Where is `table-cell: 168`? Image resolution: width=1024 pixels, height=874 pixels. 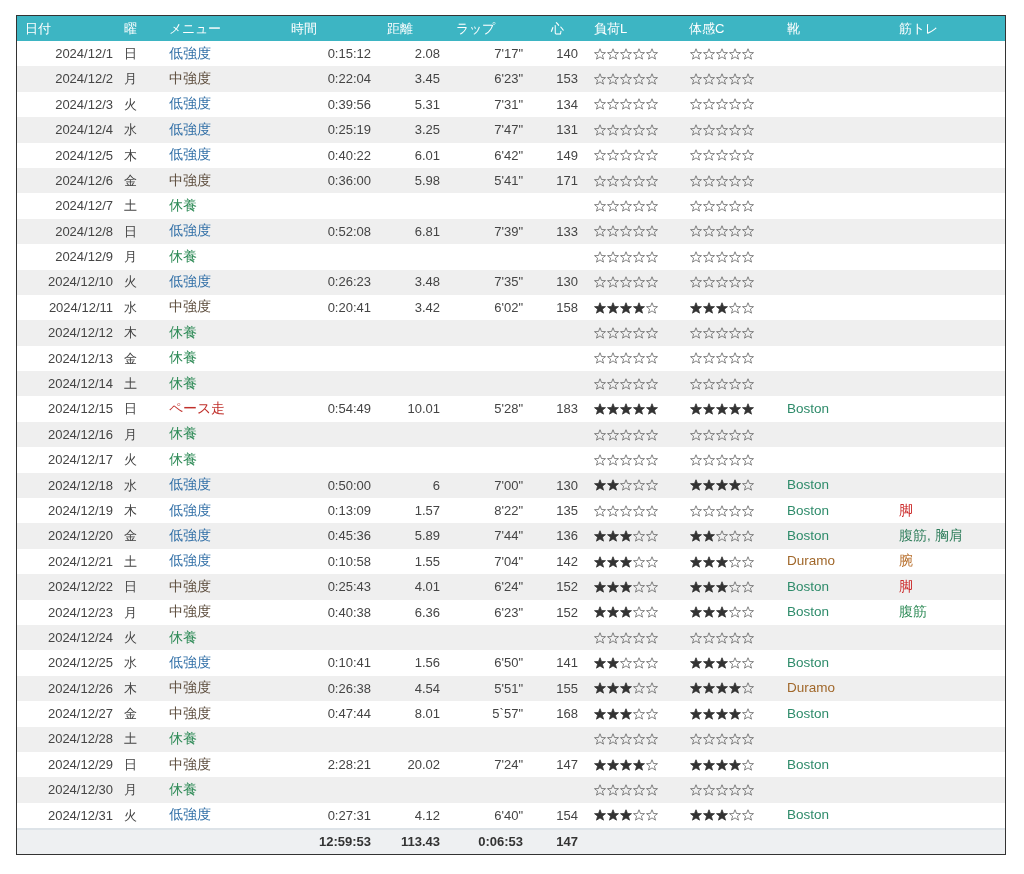 table-cell: 168 is located at coordinates (567, 714).